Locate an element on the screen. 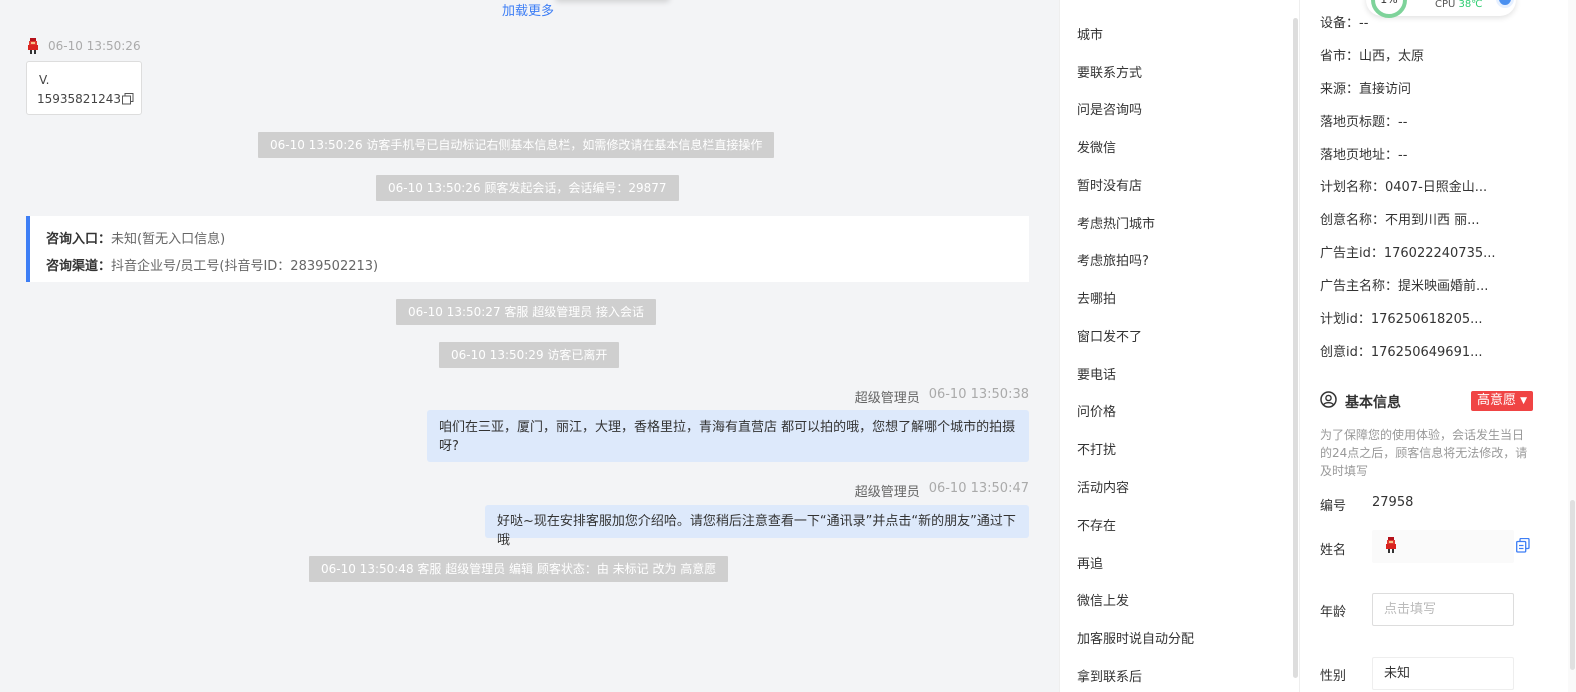 The width and height of the screenshot is (1576, 692). basic-info-header: 基本信息 is located at coordinates (1360, 401).